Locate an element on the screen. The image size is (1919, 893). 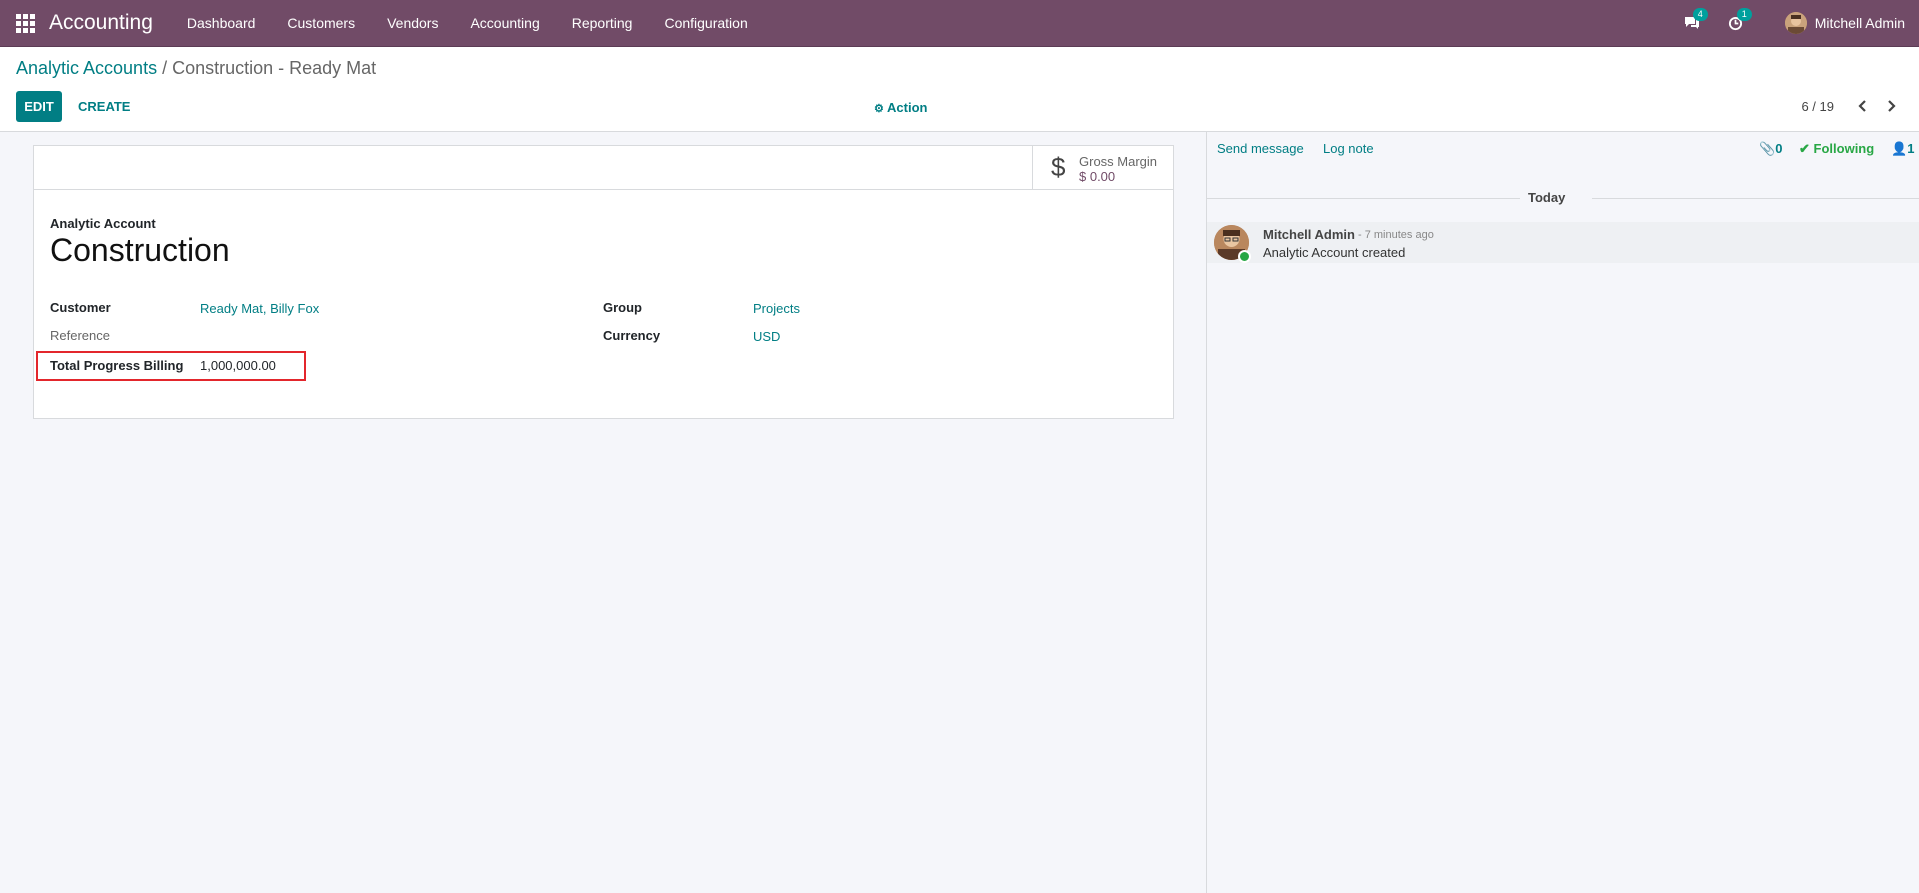
gross-margin-label: Gross Margin is located at coordinates (1118, 161).